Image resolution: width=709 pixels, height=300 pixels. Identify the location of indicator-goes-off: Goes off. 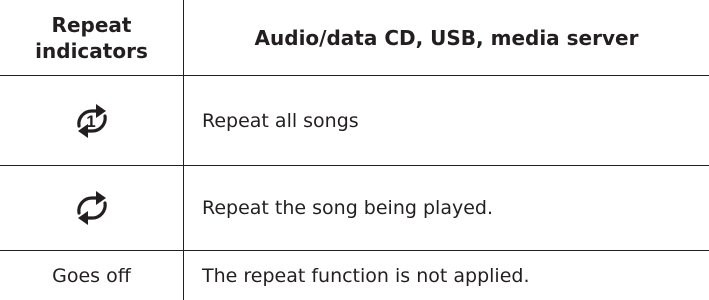
(91, 275).